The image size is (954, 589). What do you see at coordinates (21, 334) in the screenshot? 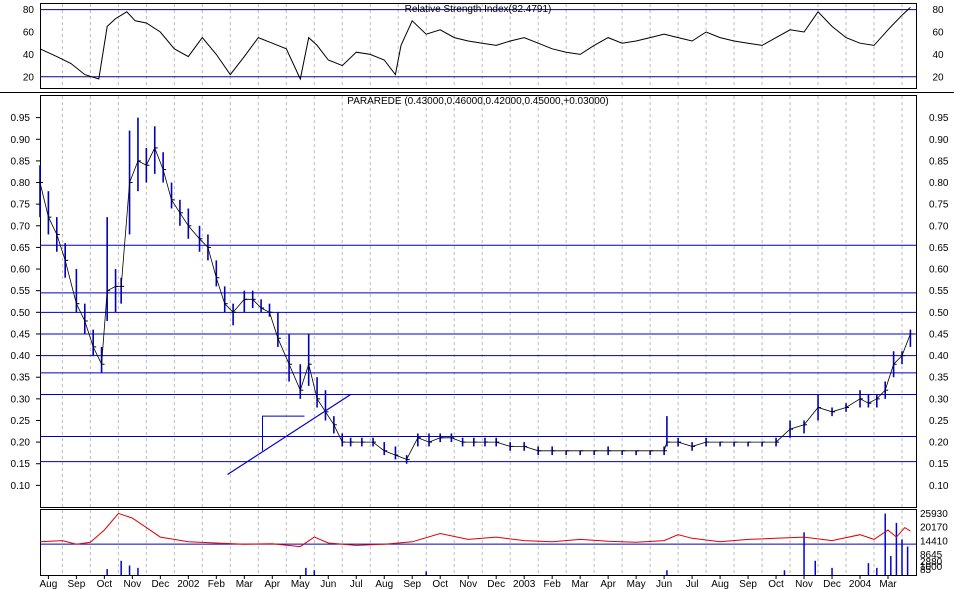
I see `price-tick-label: 0.45` at bounding box center [21, 334].